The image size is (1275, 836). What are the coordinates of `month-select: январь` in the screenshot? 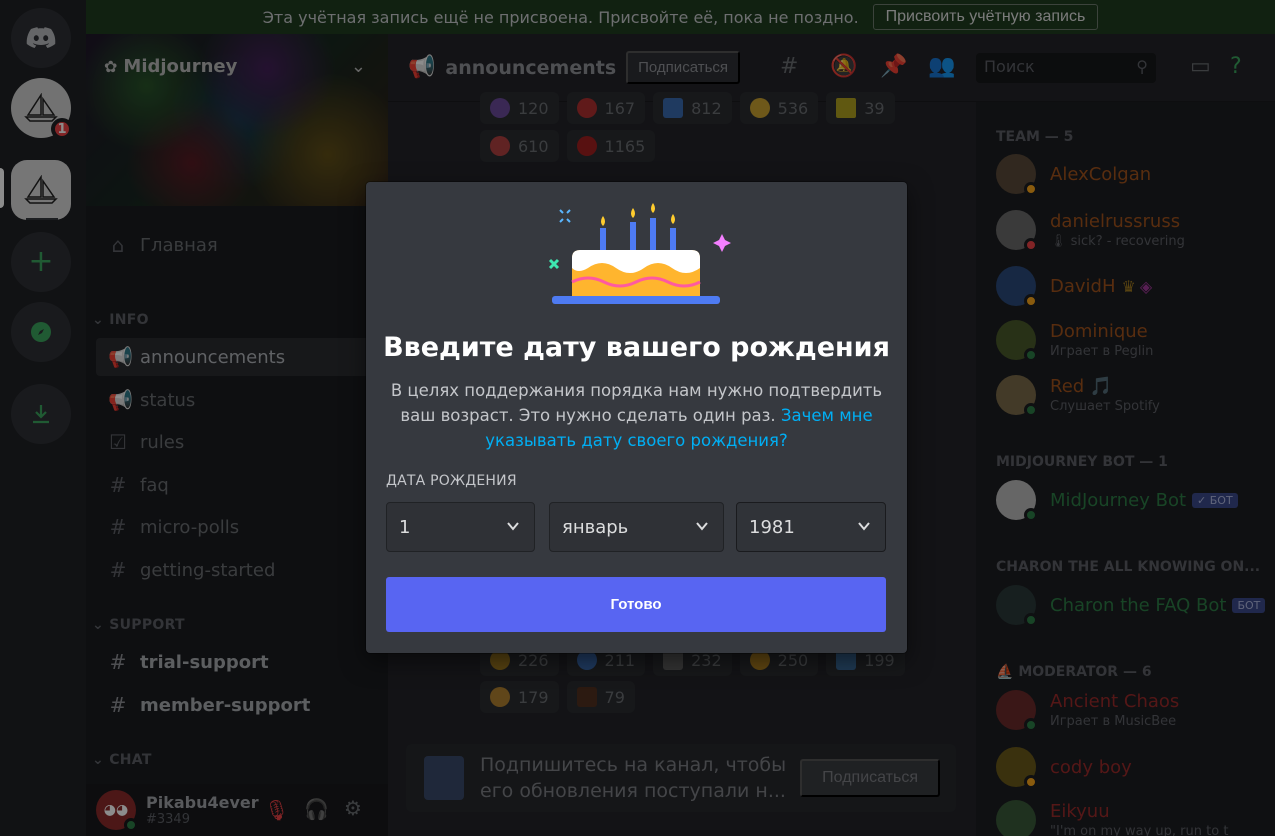 It's located at (636, 527).